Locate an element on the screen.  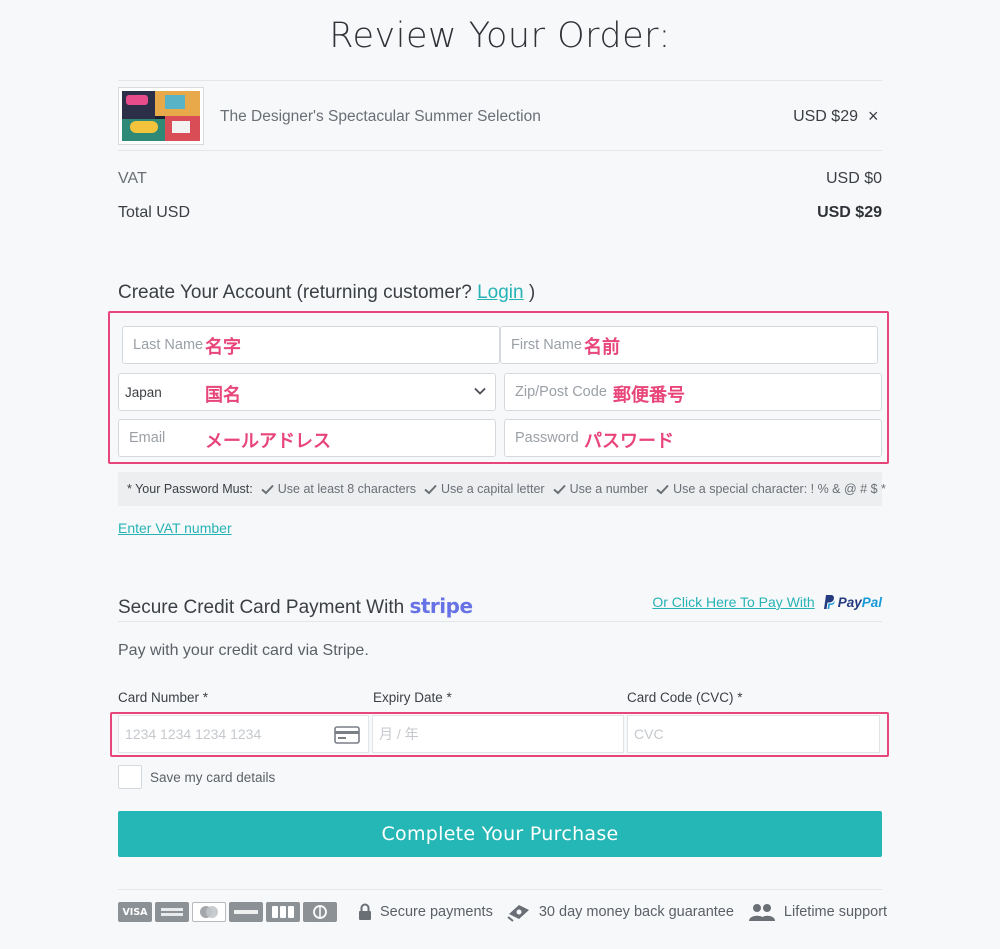
product-price: USD $29 is located at coordinates (825, 116).